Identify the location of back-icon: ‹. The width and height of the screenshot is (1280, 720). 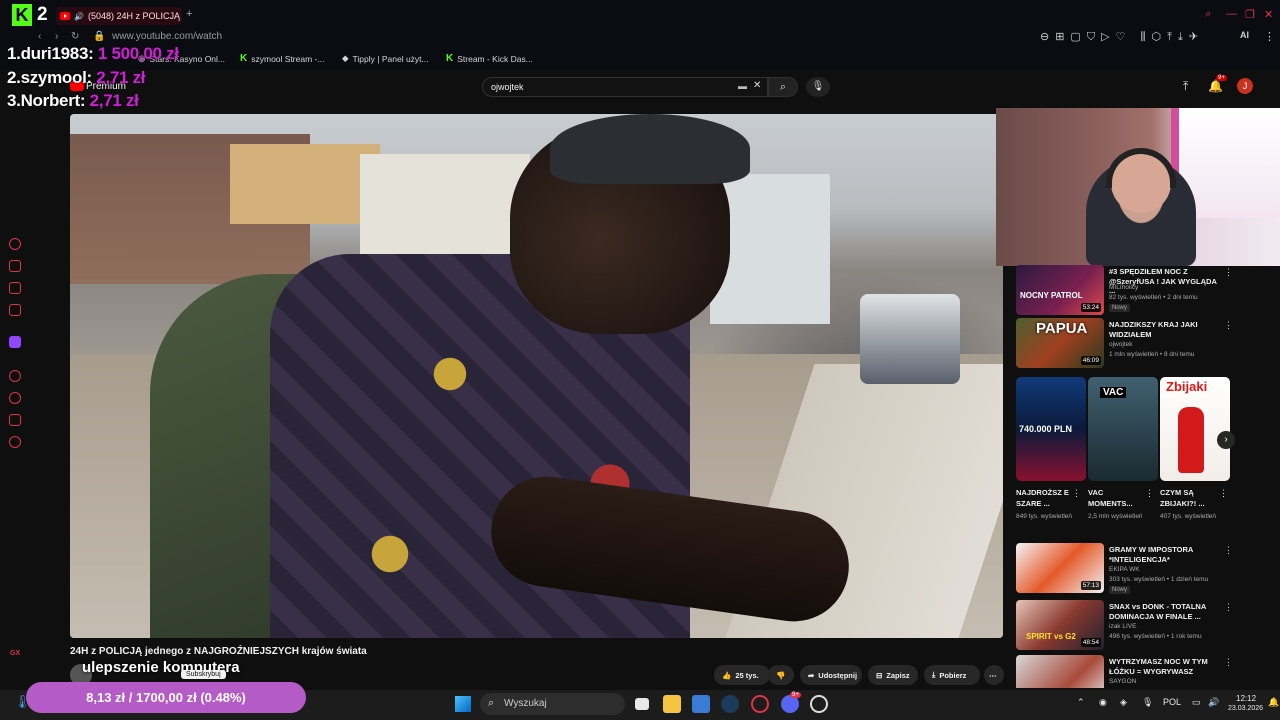
(39, 36).